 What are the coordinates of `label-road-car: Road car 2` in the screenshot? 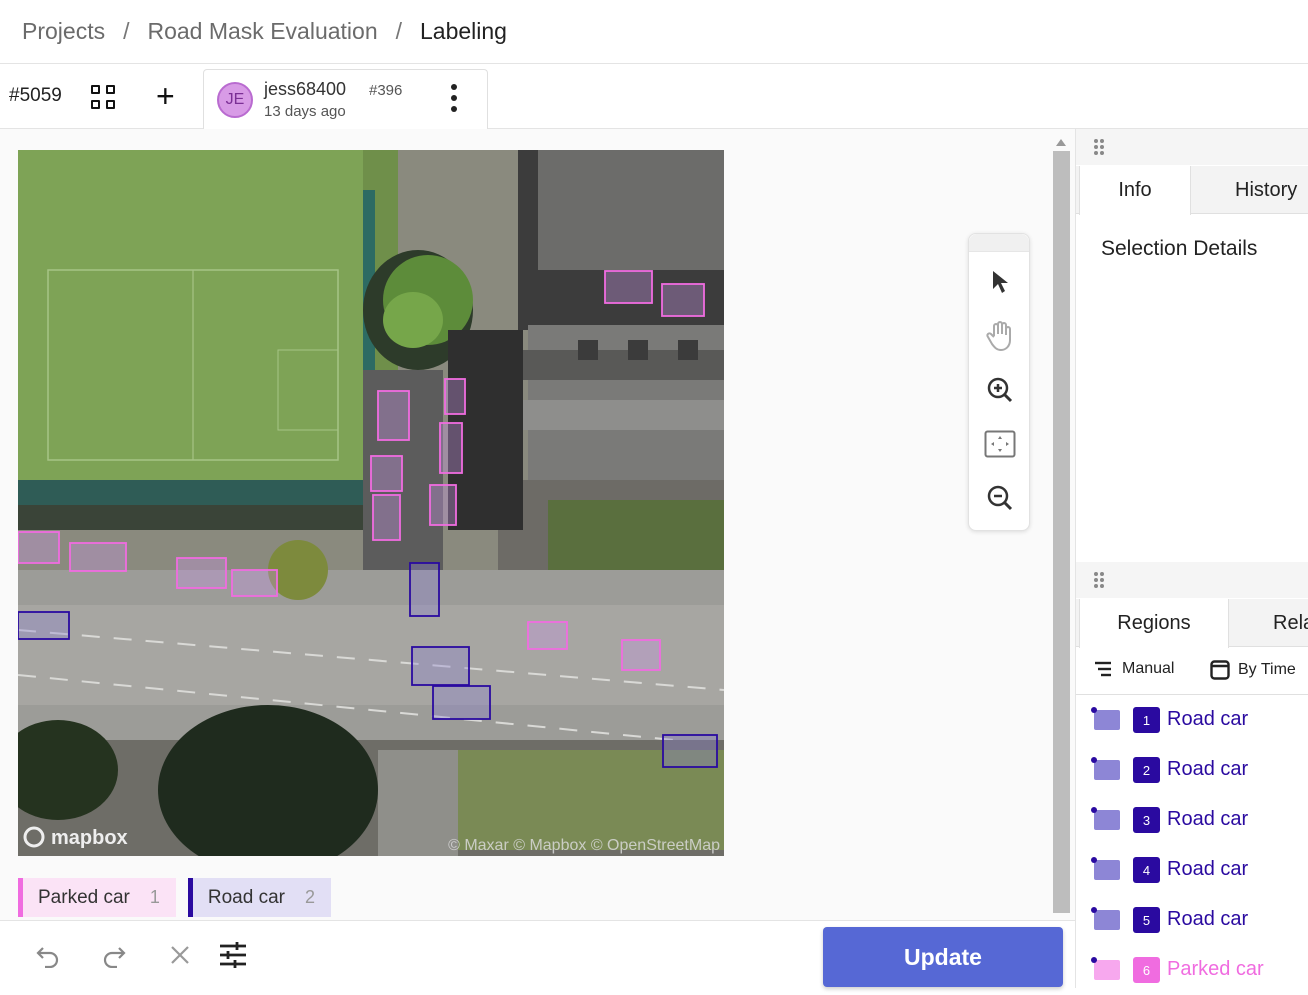 It's located at (259, 897).